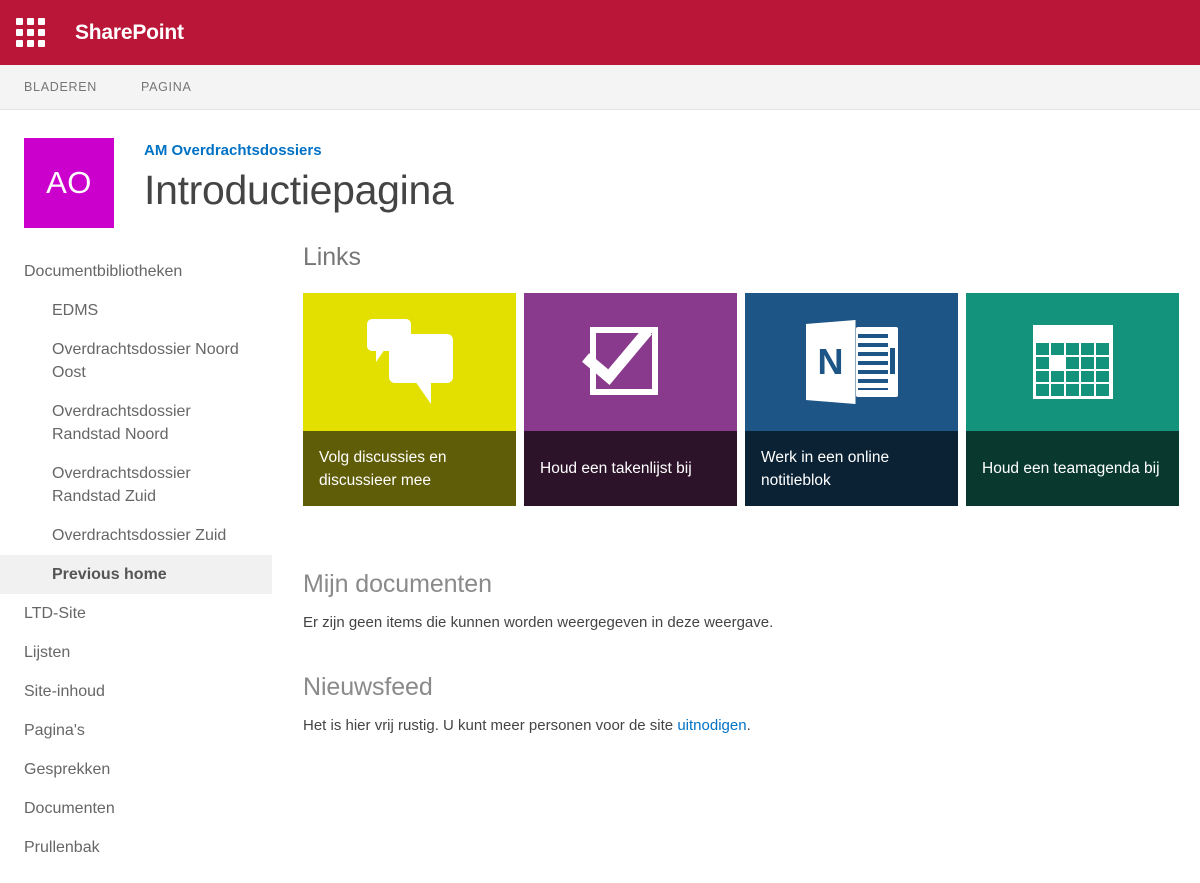 This screenshot has height=883, width=1200. I want to click on sidebar-item-previous-home: Previous home, so click(136, 574).